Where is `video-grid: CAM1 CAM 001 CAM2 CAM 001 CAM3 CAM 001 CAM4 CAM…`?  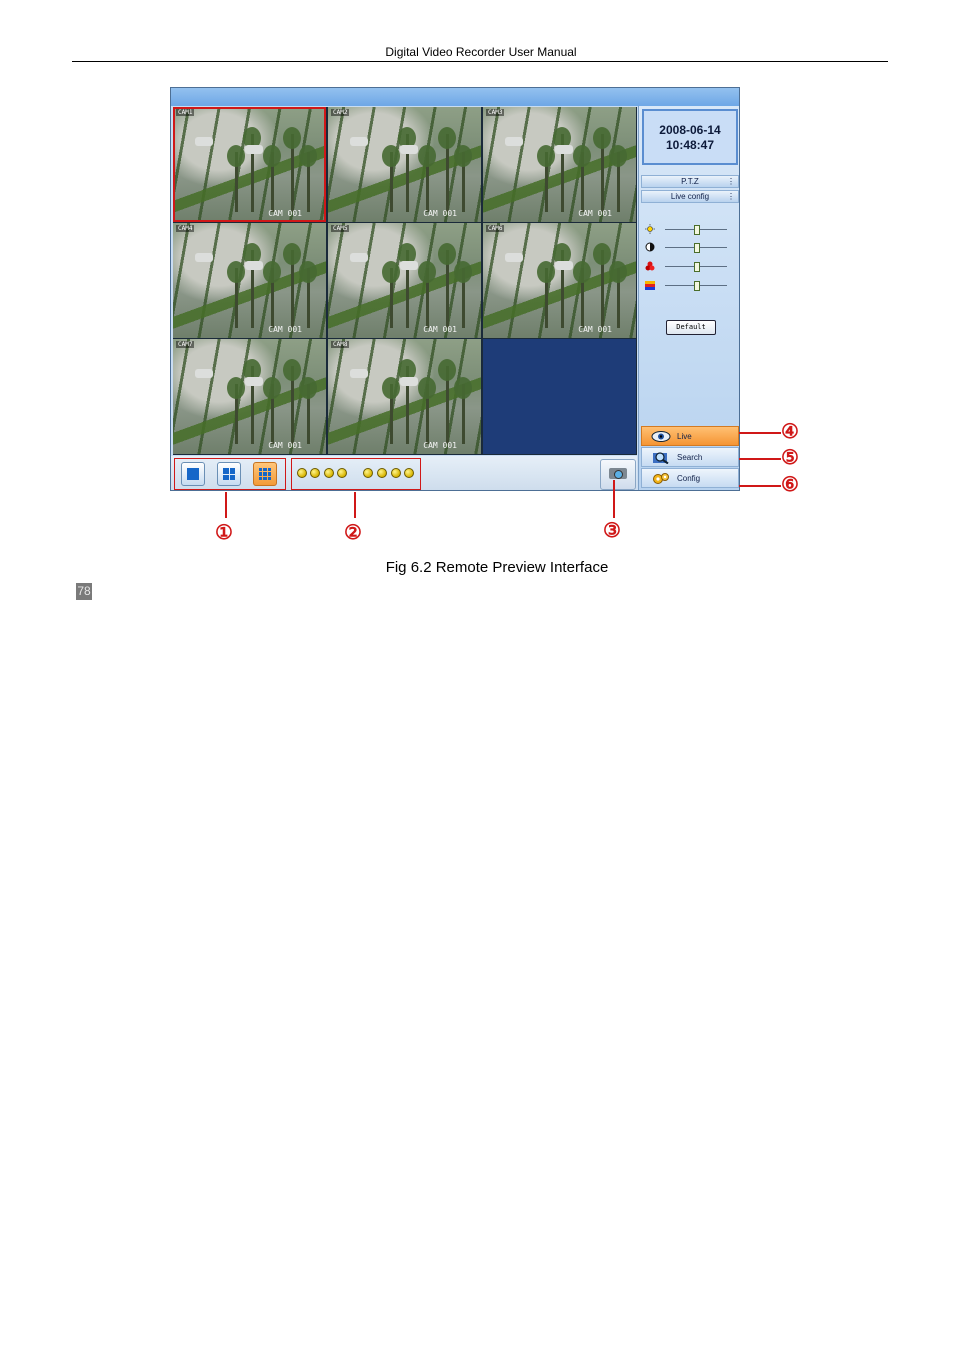 video-grid: CAM1 CAM 001 CAM2 CAM 001 CAM3 CAM 001 CAM4 CAM… is located at coordinates (405, 281).